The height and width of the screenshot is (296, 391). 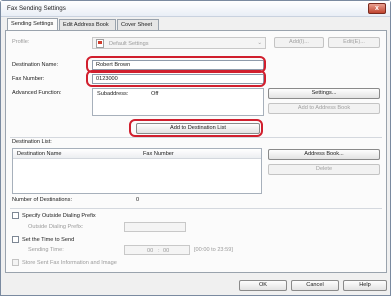 I want to click on profile-label: Profile:, so click(x=21, y=42).